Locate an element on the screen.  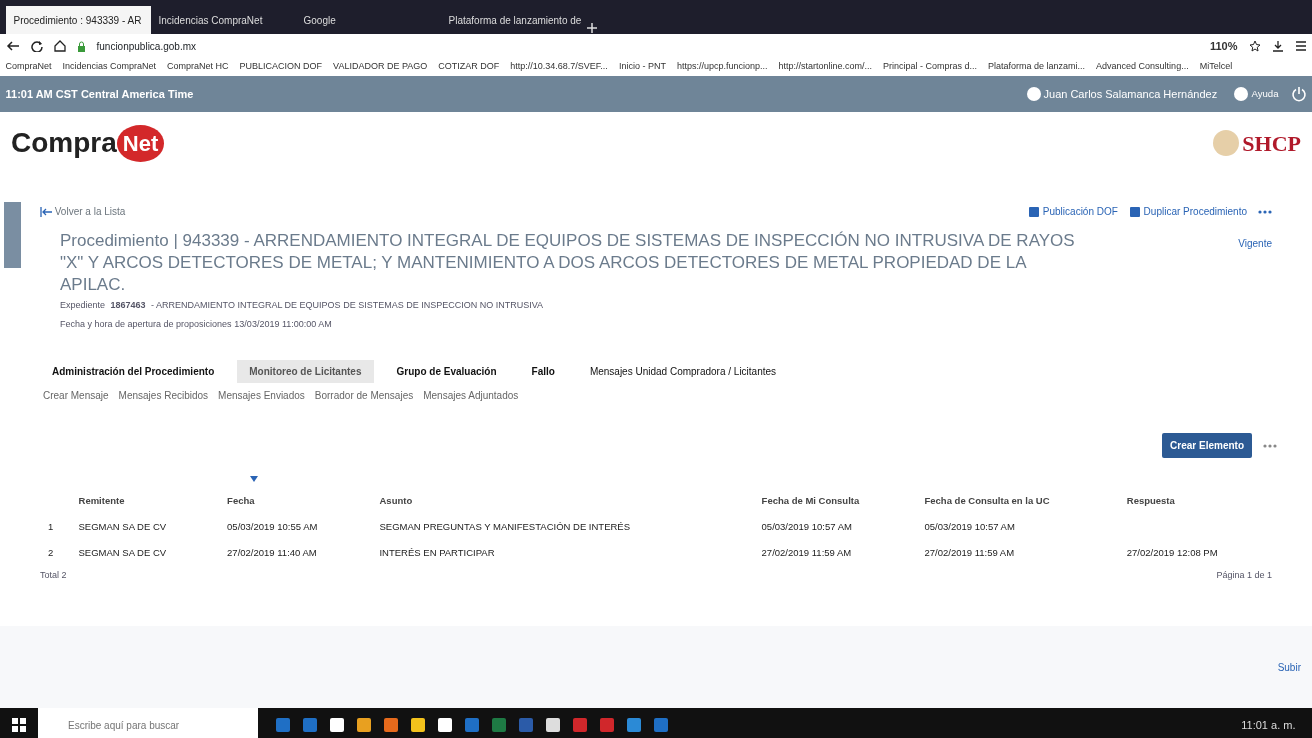
browser-tab: Procedimiento : 943339 - AR is located at coordinates (78, 20).